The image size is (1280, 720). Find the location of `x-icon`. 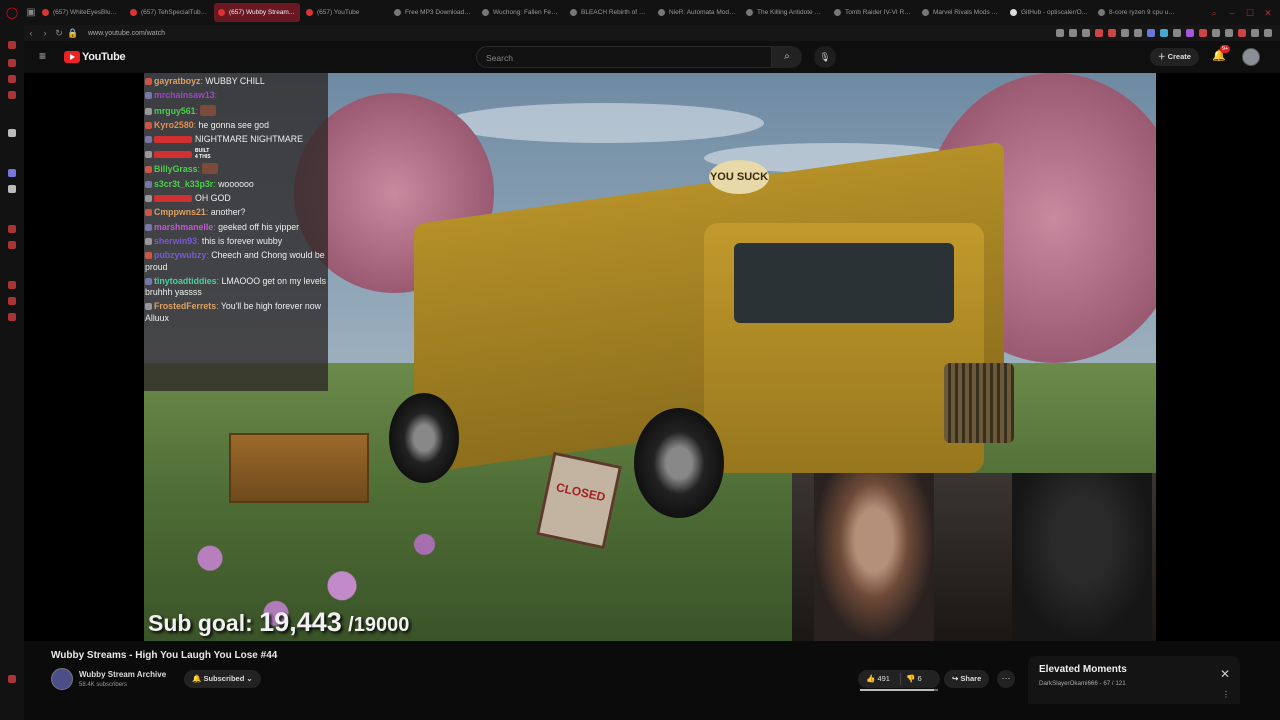

x-icon is located at coordinates (12, 189).